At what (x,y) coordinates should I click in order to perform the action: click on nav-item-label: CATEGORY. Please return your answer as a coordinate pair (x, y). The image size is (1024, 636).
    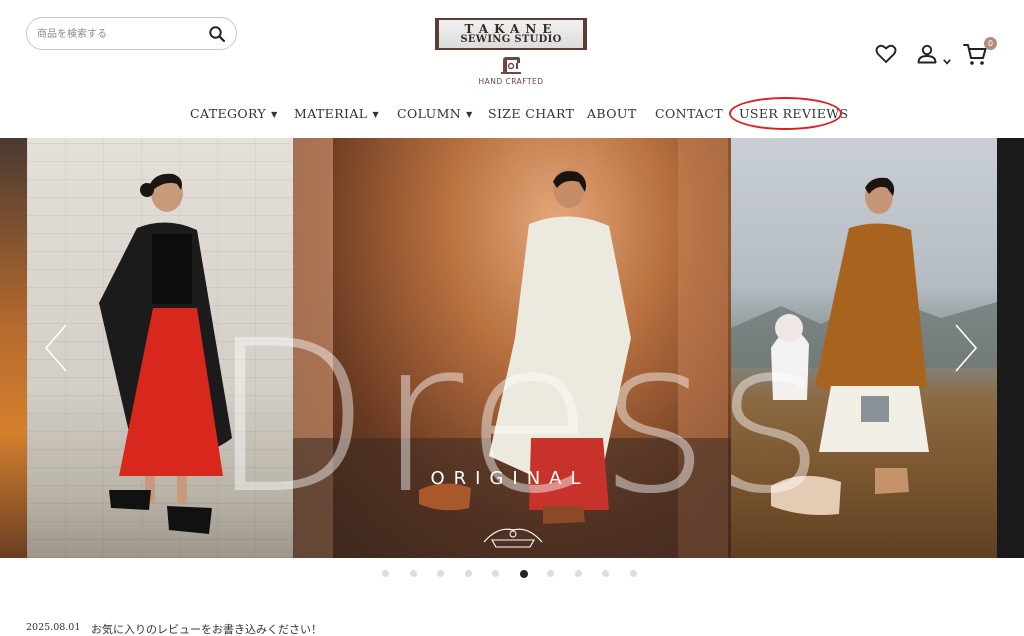
    Looking at the image, I should click on (228, 113).